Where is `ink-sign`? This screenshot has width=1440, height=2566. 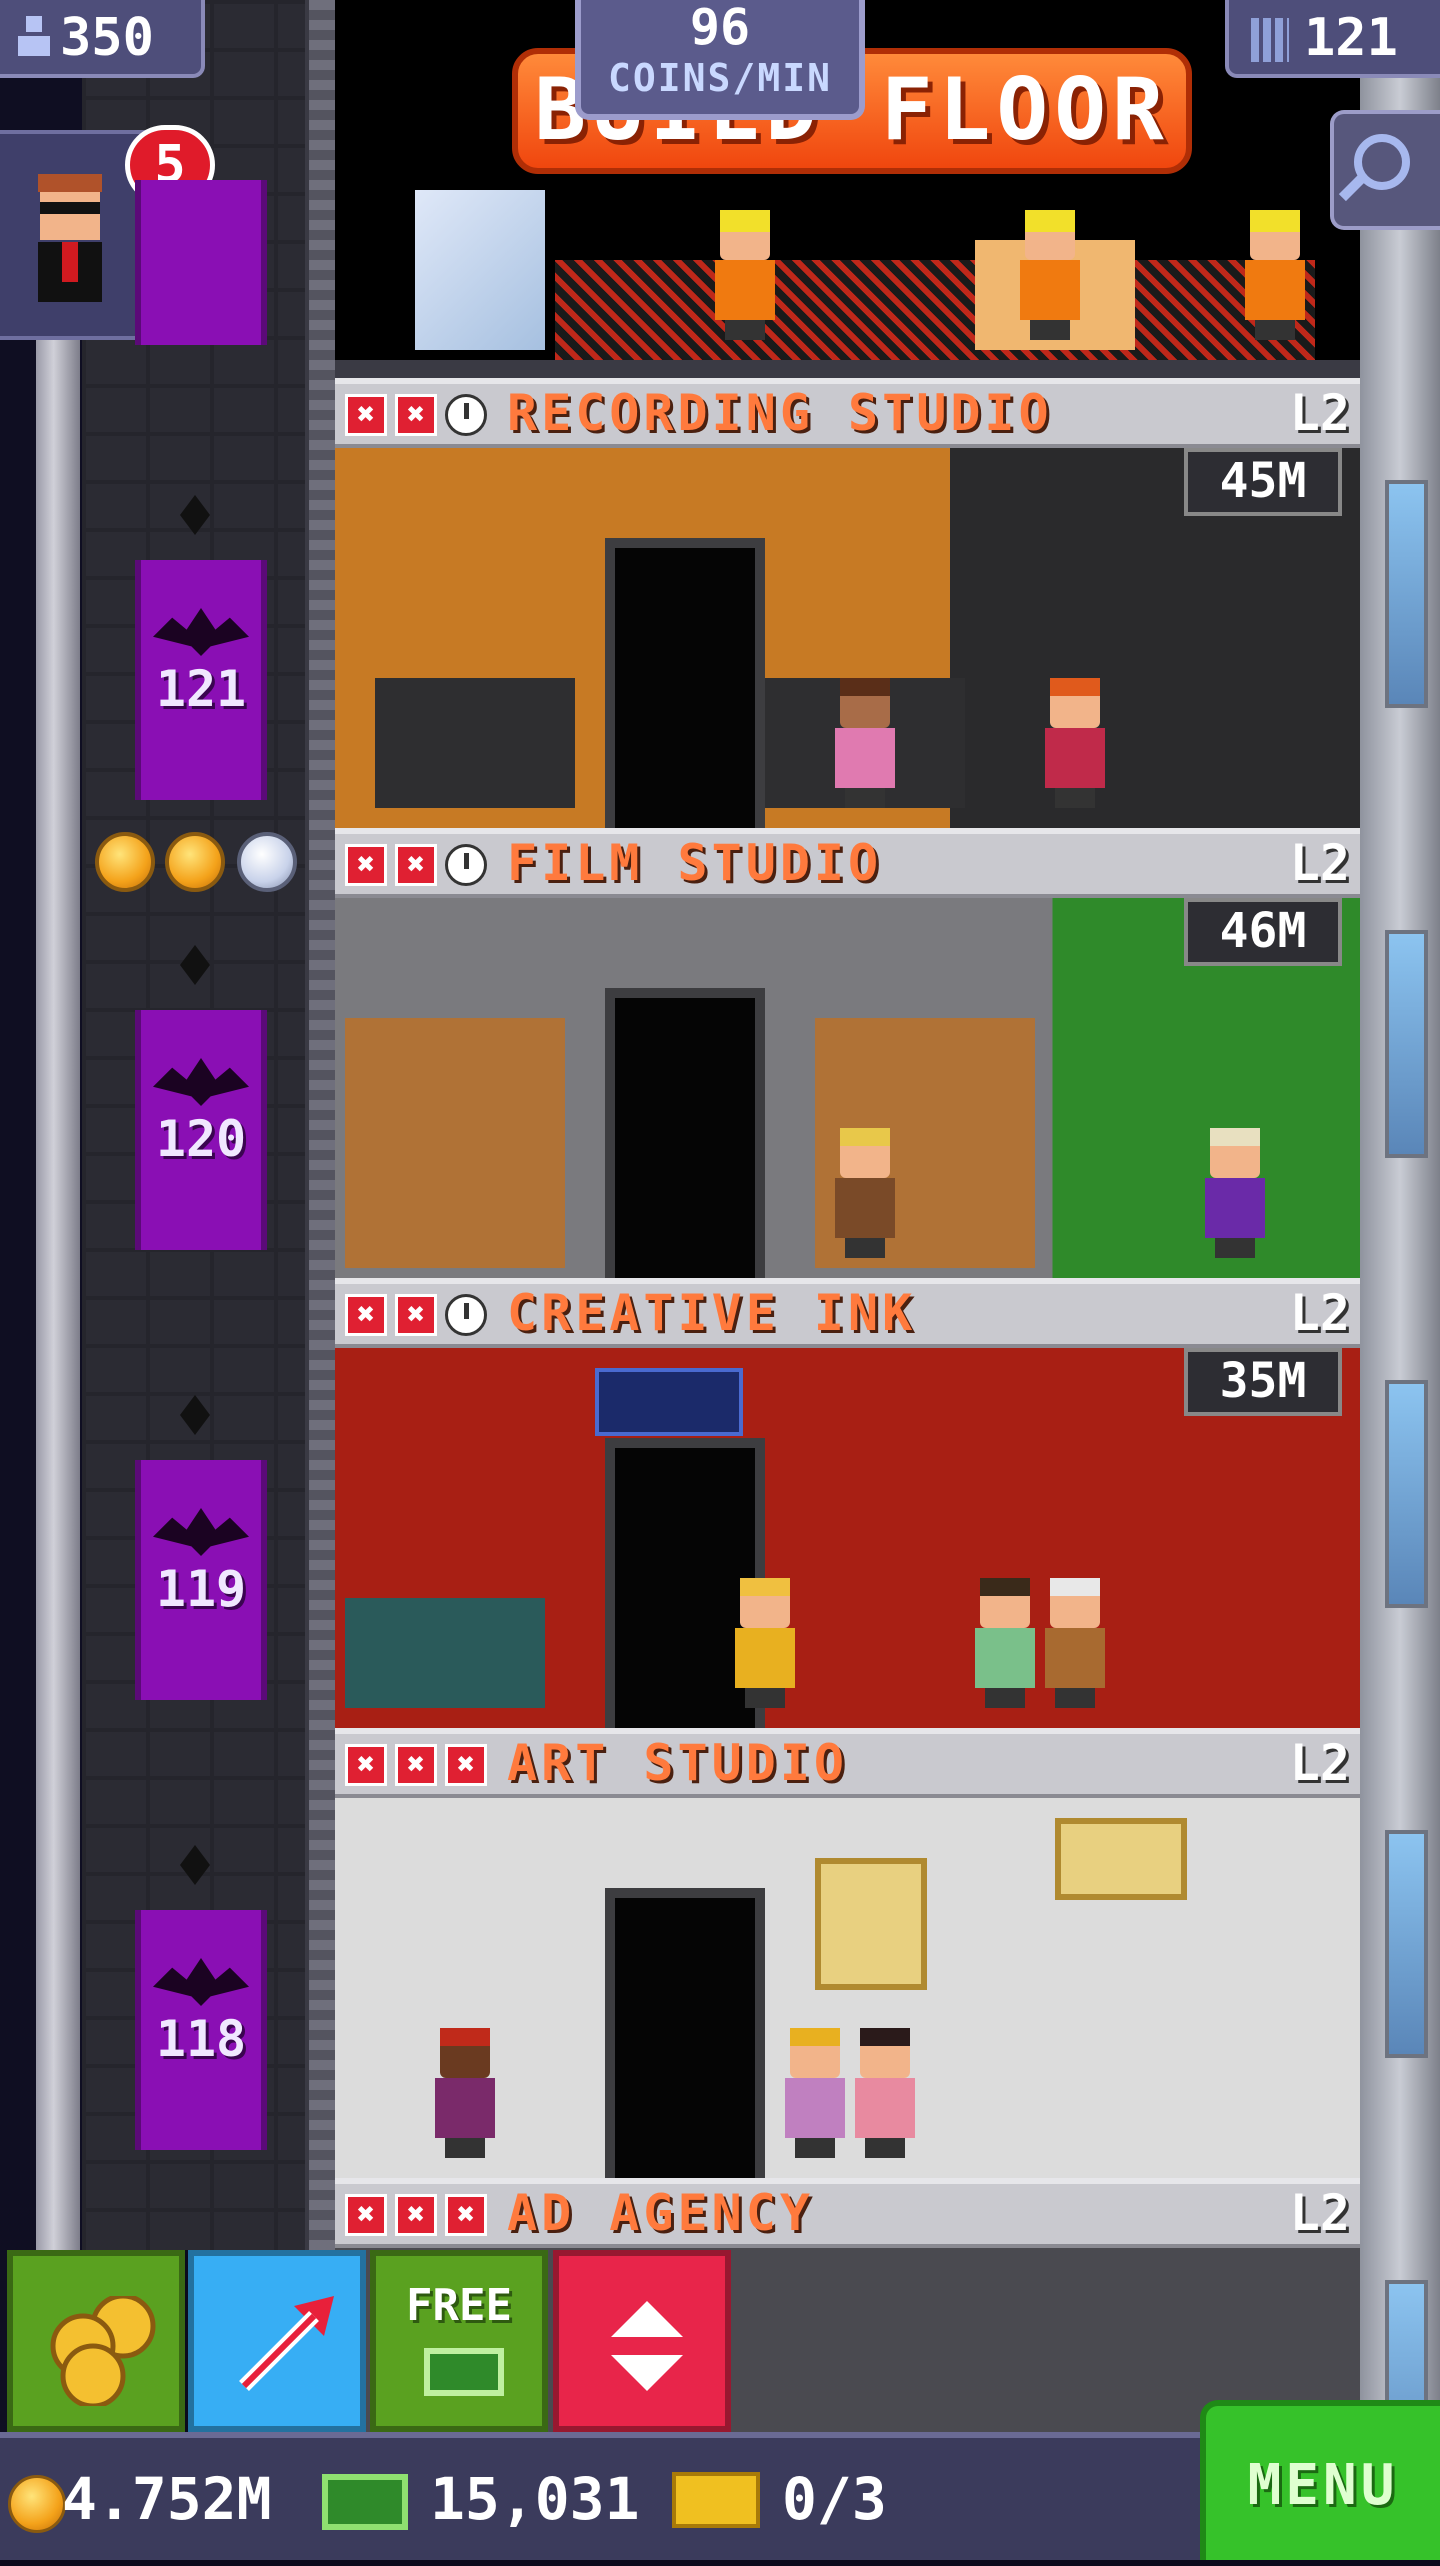 ink-sign is located at coordinates (669, 1402).